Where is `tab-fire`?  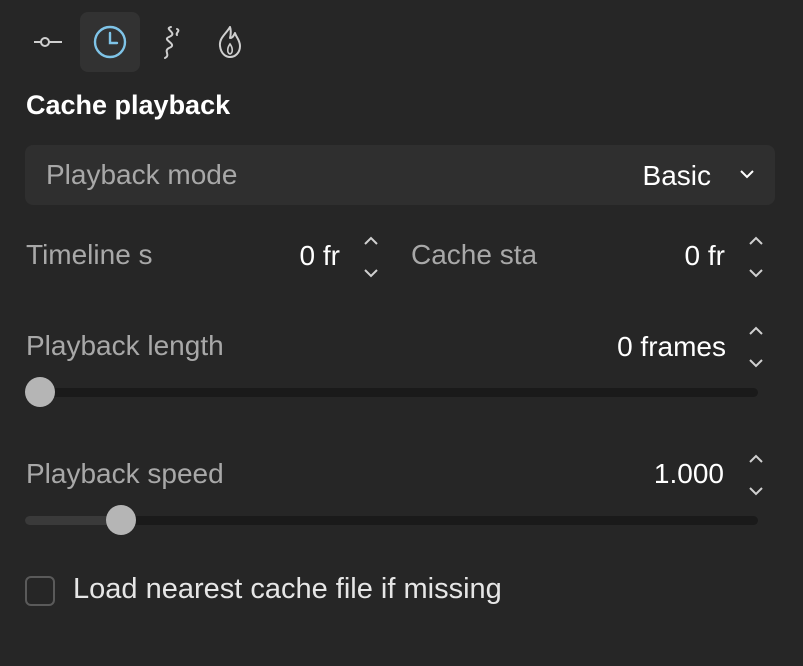
tab-fire is located at coordinates (230, 42).